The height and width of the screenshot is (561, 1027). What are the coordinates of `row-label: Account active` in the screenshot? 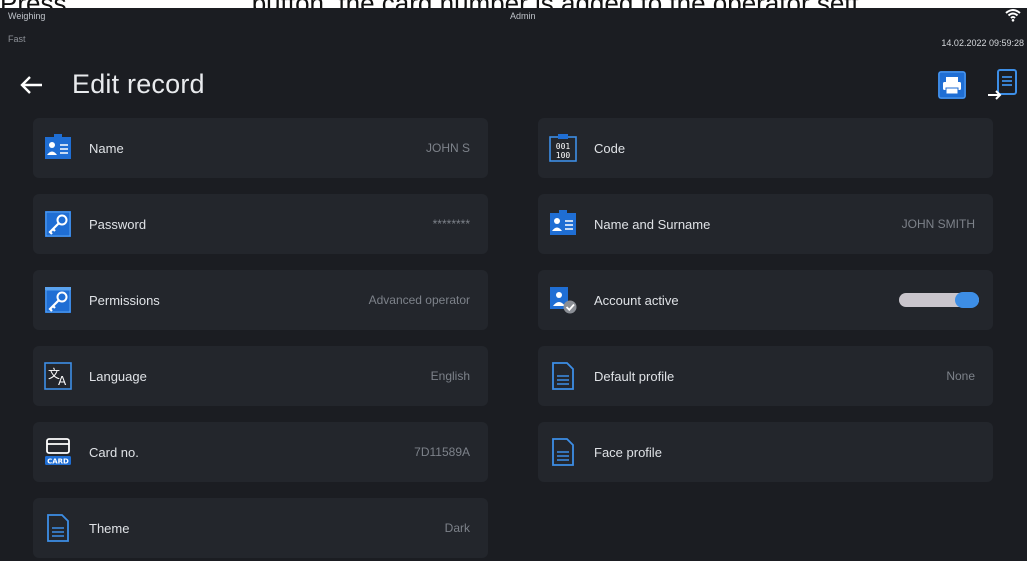 It's located at (636, 300).